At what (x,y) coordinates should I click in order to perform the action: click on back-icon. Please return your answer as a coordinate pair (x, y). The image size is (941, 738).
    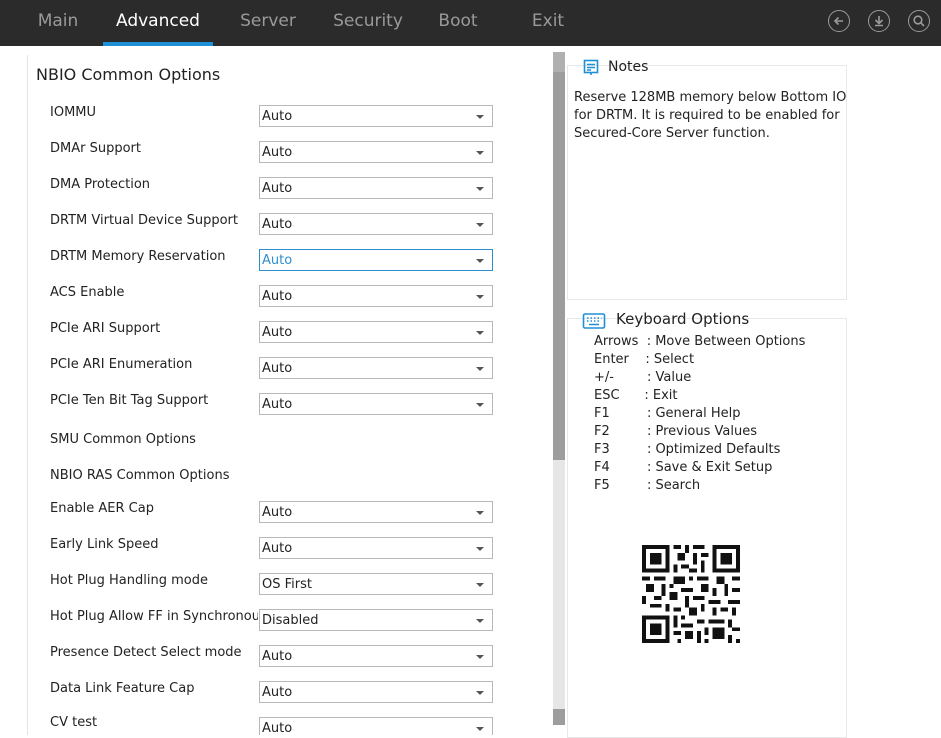
    Looking at the image, I should click on (839, 21).